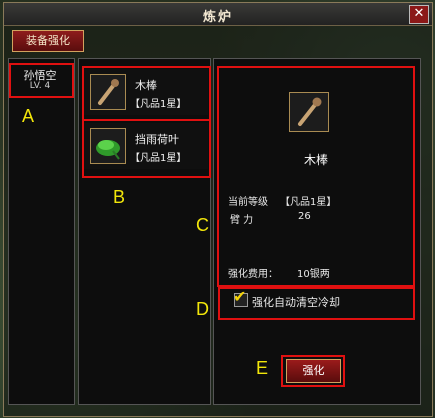 The image size is (435, 418). Describe the element at coordinates (202, 309) in the screenshot. I see `marker-d: D` at that location.